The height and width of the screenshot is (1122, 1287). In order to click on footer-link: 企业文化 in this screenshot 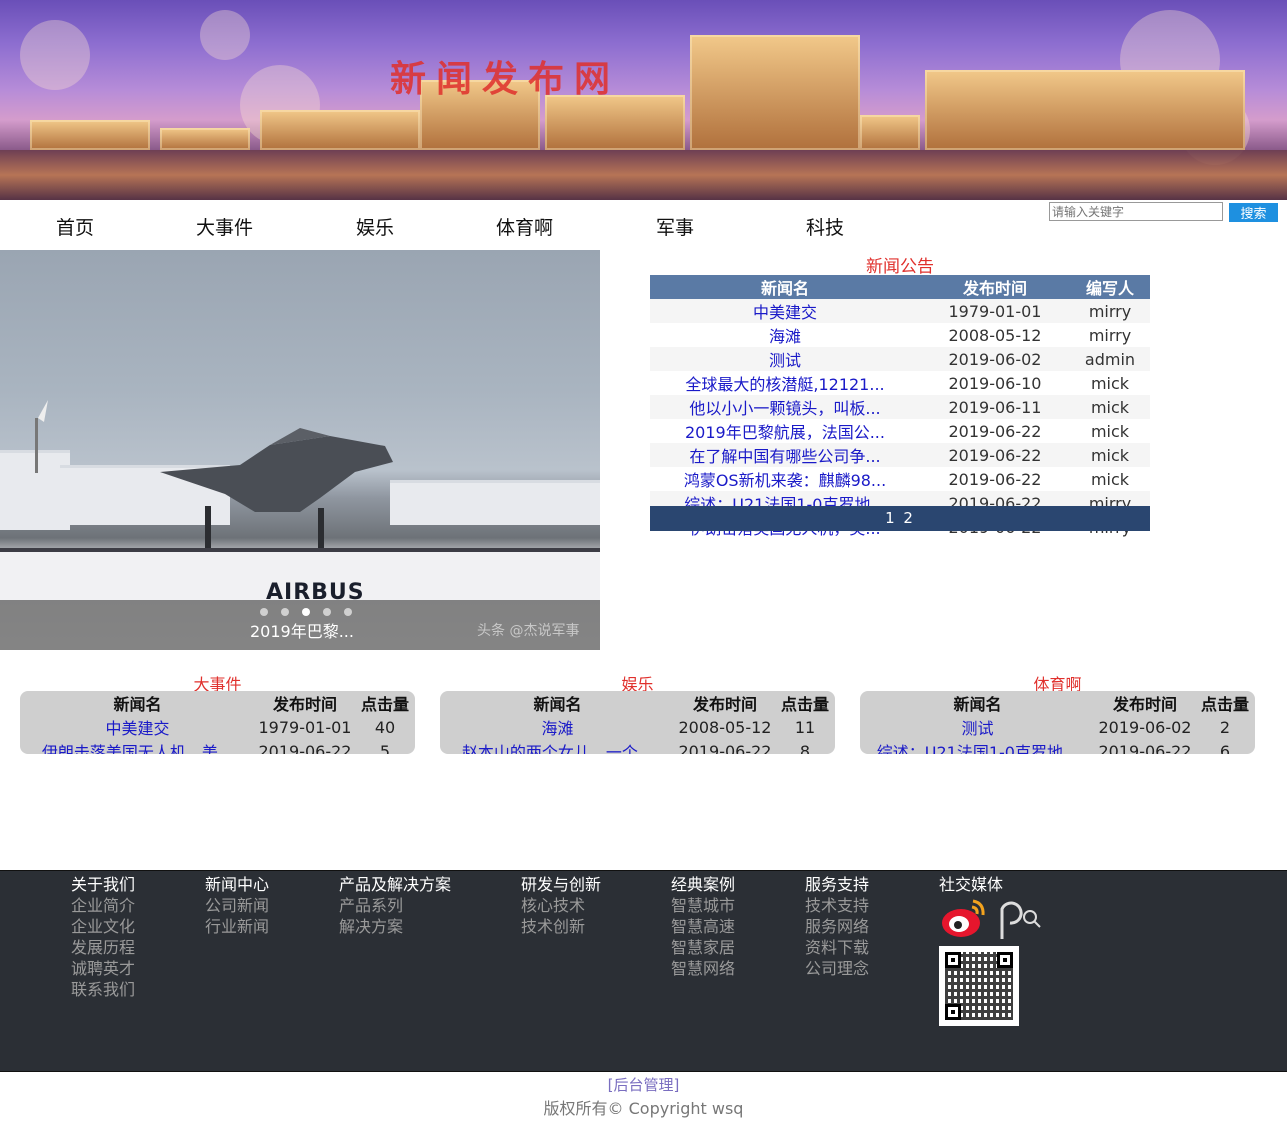, I will do `click(103, 926)`.